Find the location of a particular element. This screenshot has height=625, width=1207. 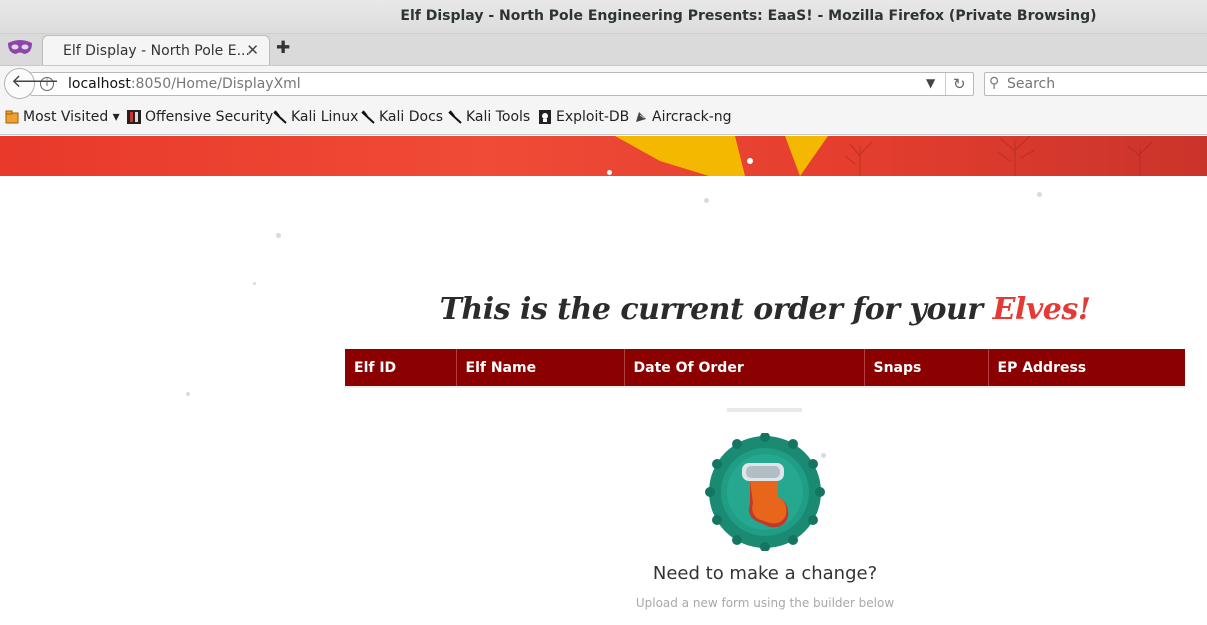

heading-accent: Elves! is located at coordinates (1041, 309).